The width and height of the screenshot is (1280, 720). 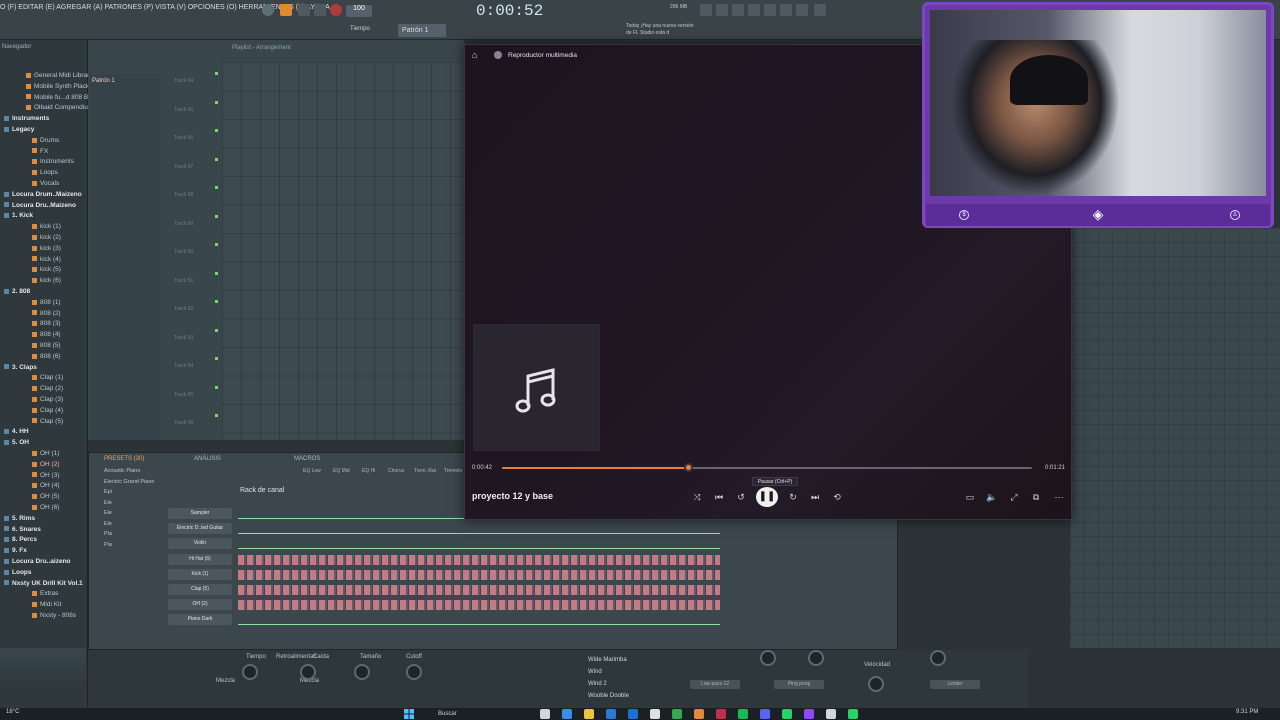 What do you see at coordinates (359, 11) in the screenshot?
I see `fl-tempo-display: 100` at bounding box center [359, 11].